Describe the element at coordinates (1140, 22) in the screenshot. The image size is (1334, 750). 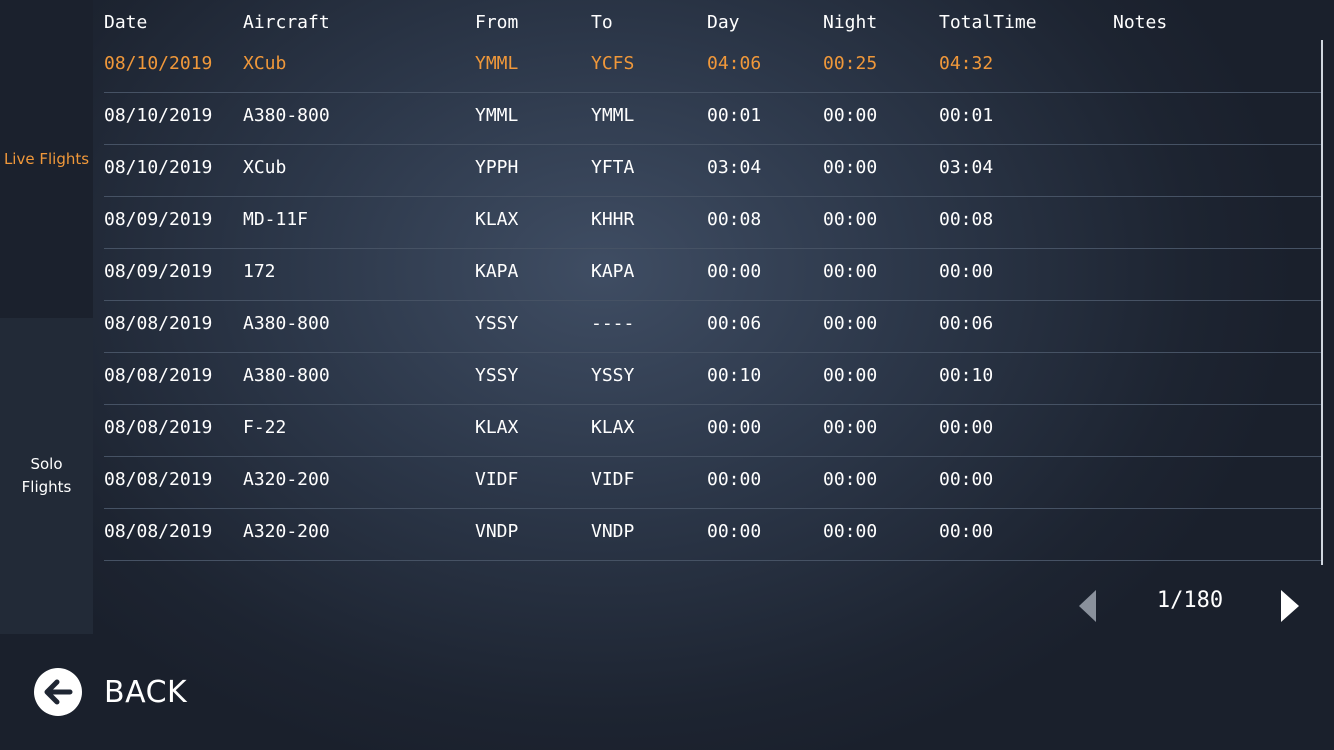
I see `column-header-notes: Notes` at that location.